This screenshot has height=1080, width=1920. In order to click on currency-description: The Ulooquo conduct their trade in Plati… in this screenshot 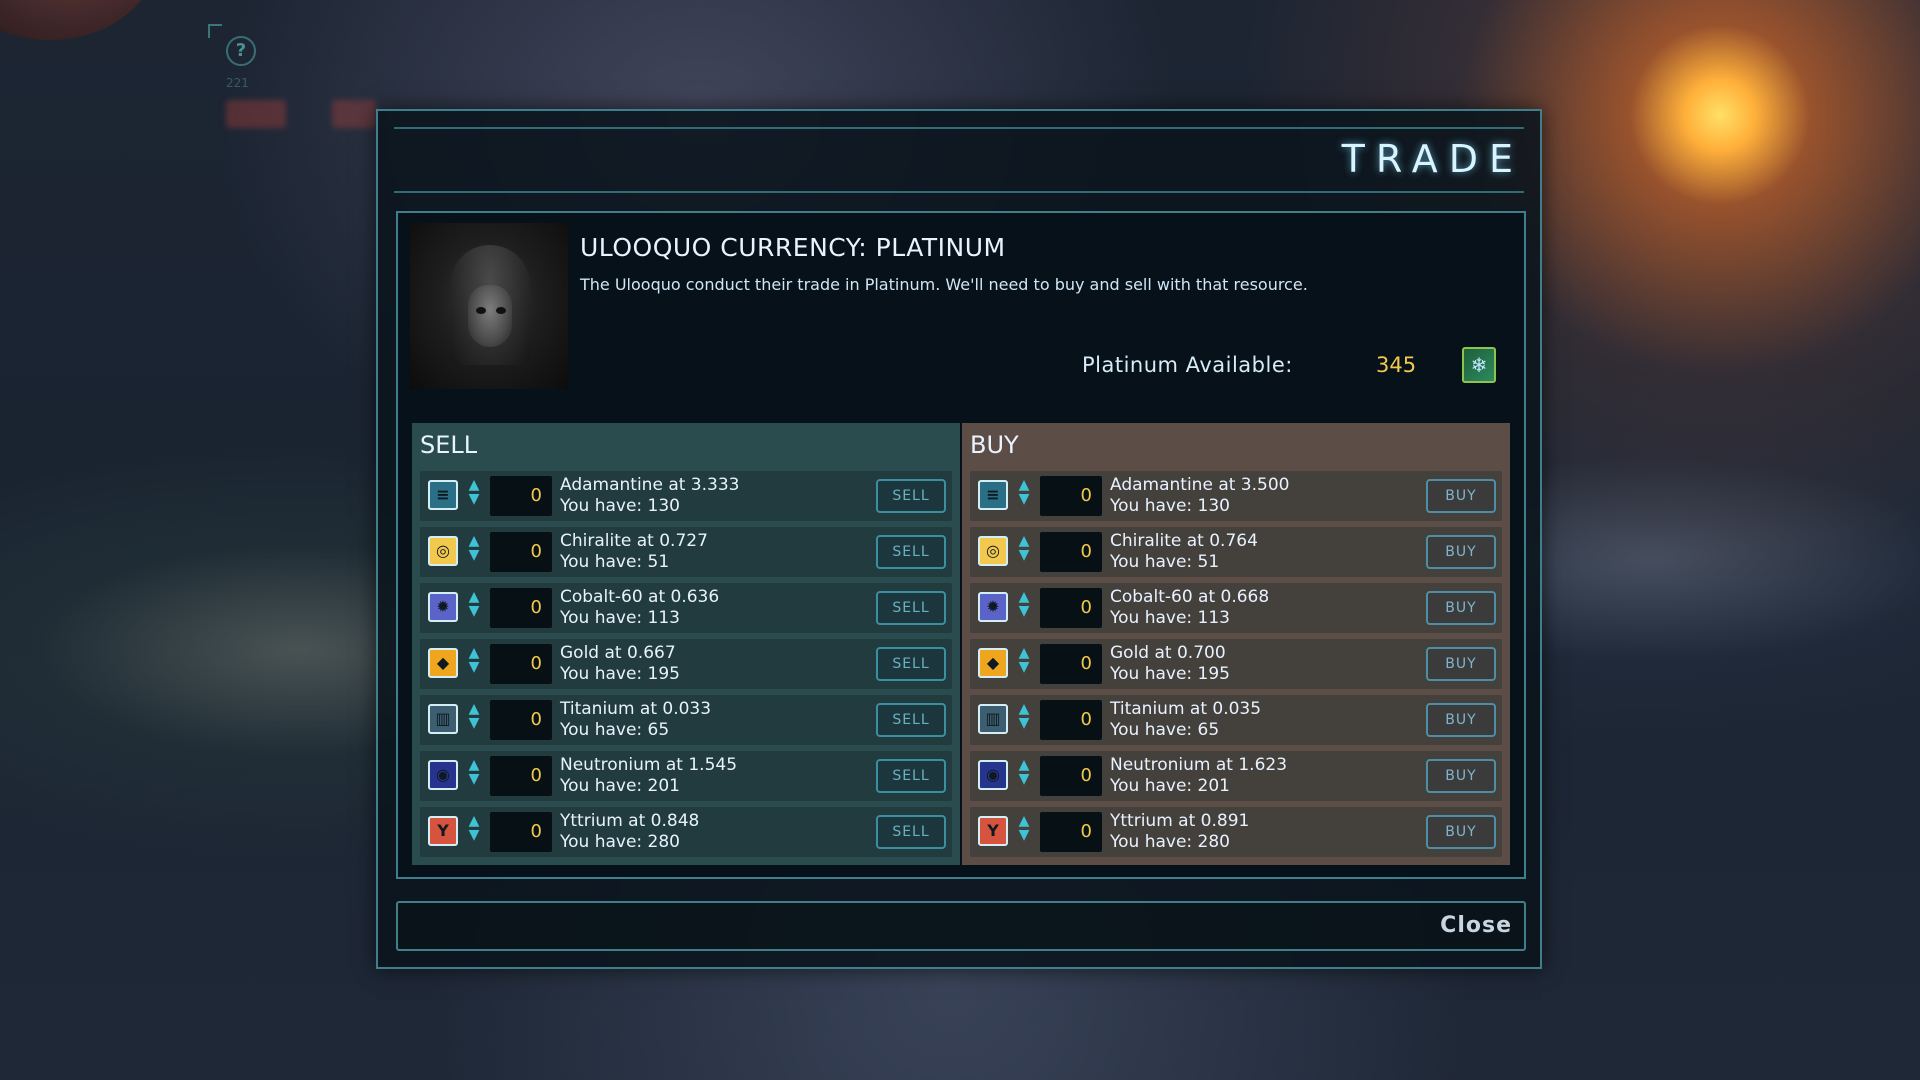, I will do `click(944, 284)`.